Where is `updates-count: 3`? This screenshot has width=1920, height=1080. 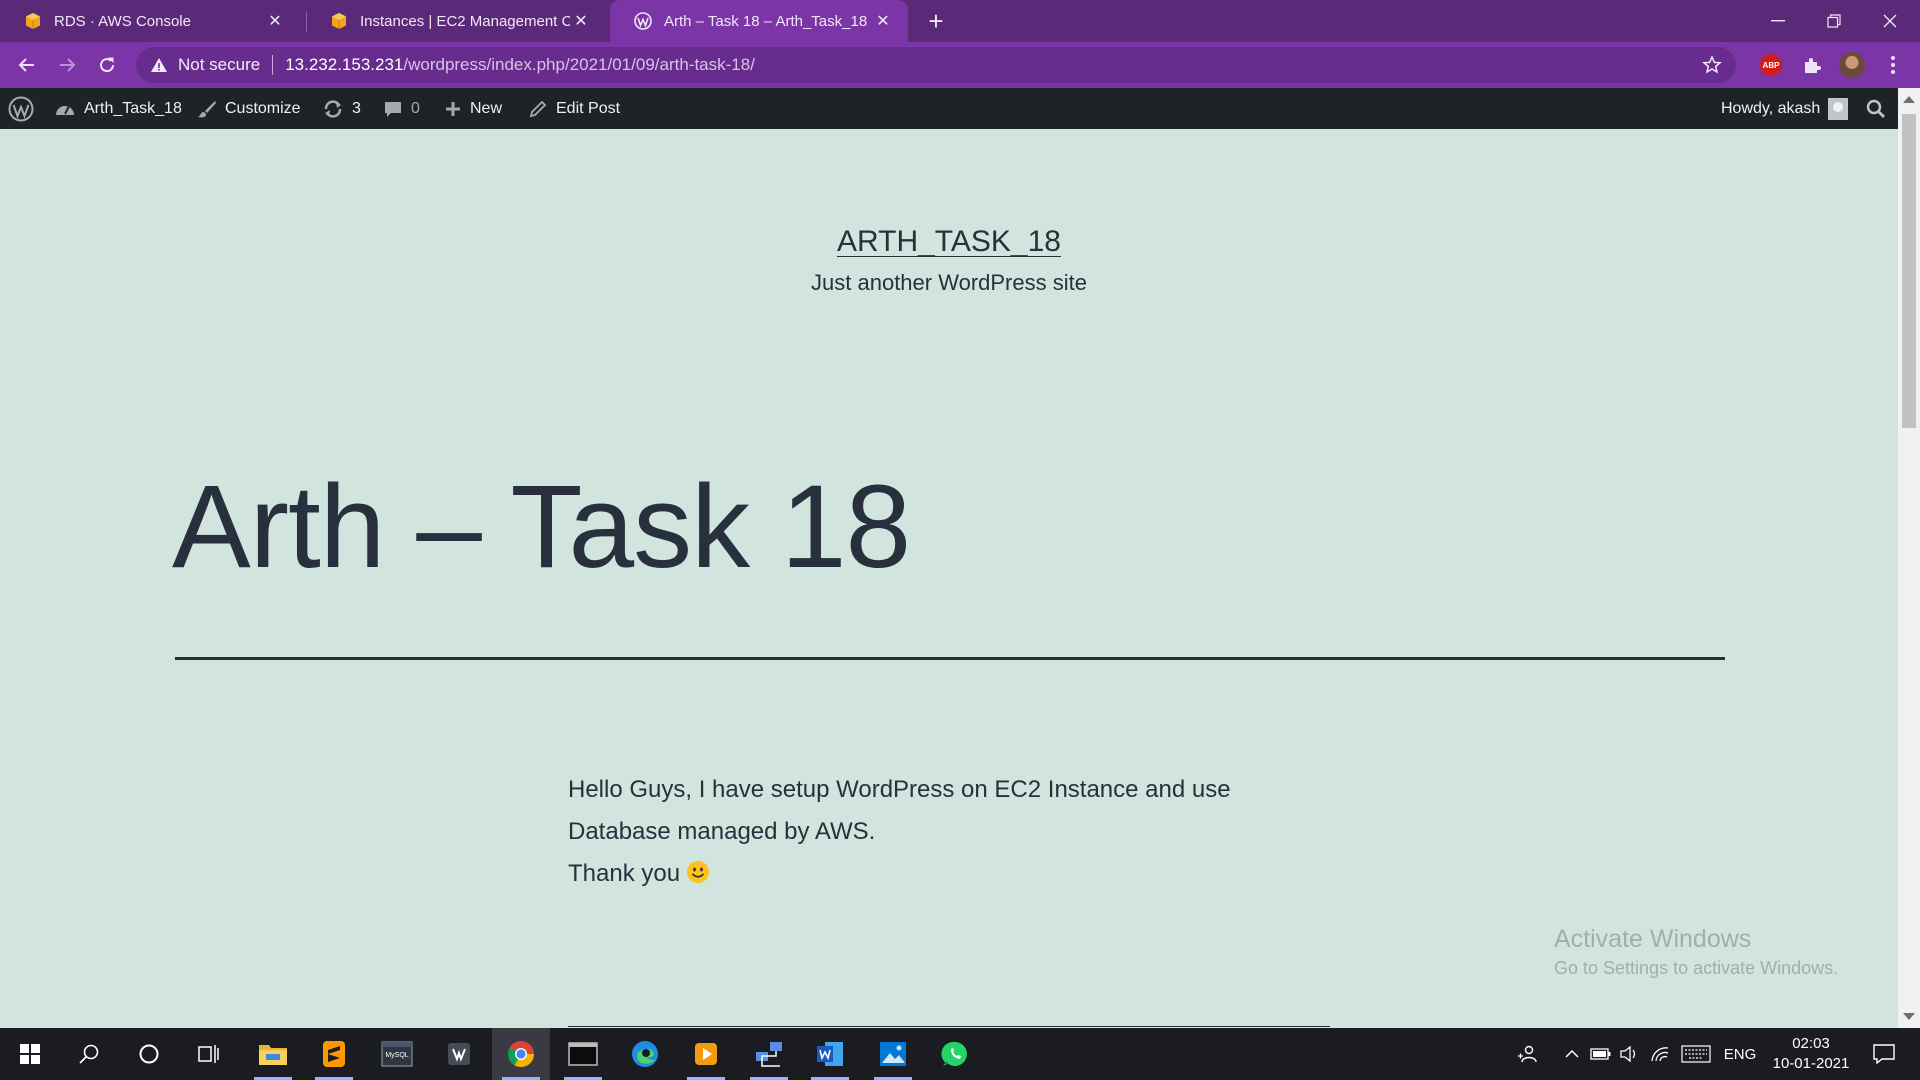
updates-count: 3 is located at coordinates (356, 108).